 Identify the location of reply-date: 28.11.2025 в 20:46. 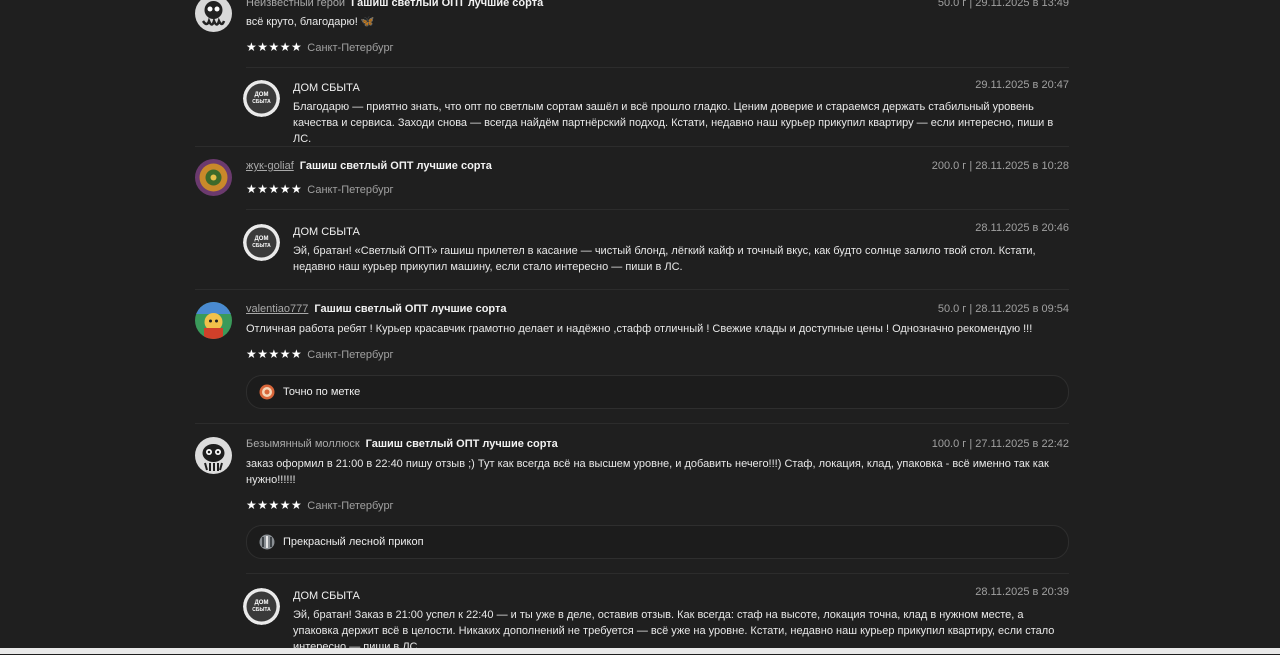
(1022, 228).